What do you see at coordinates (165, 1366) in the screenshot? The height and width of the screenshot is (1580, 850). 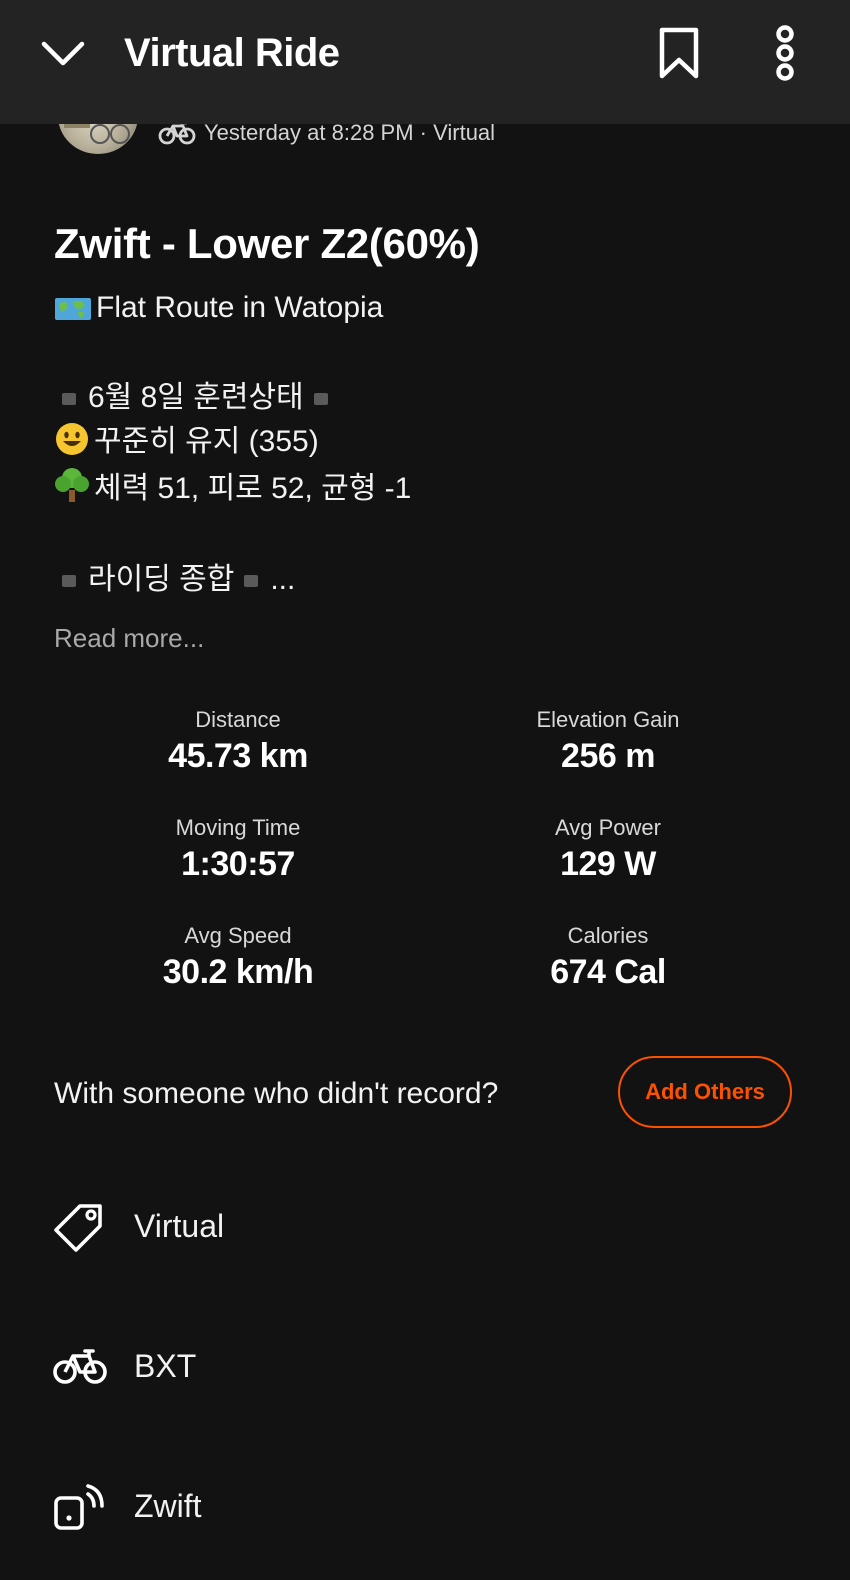 I see `detail-label: BXT` at bounding box center [165, 1366].